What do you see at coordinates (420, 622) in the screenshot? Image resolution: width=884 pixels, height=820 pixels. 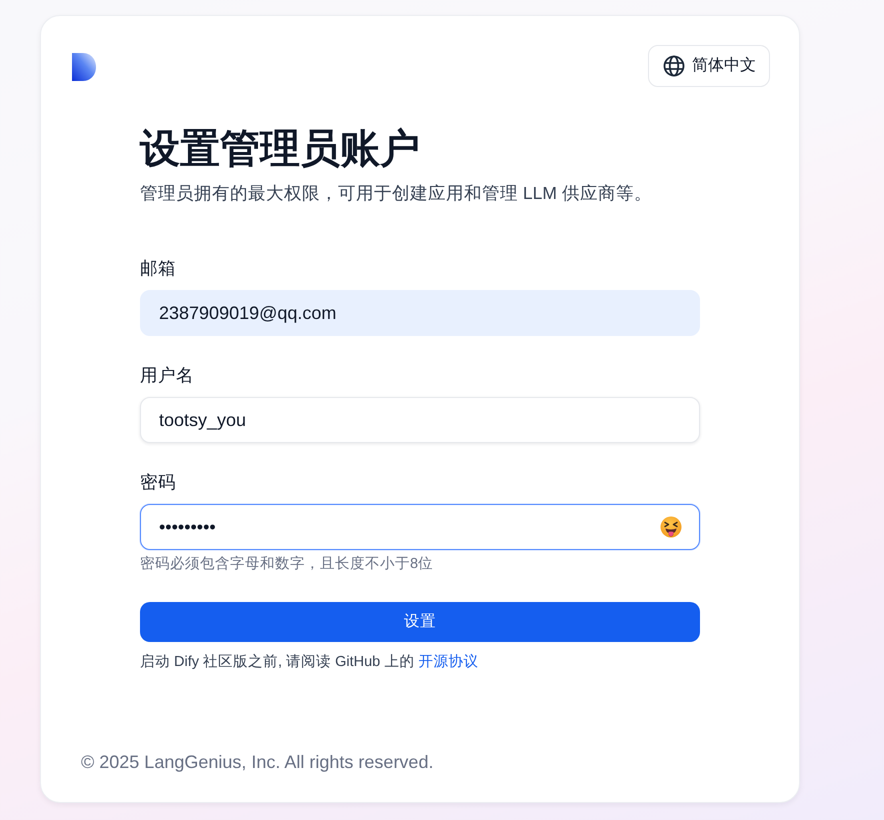 I see `submit-button: 设置` at bounding box center [420, 622].